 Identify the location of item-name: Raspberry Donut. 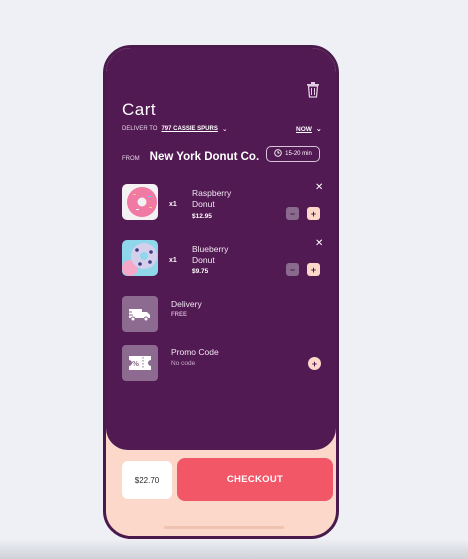
(212, 198).